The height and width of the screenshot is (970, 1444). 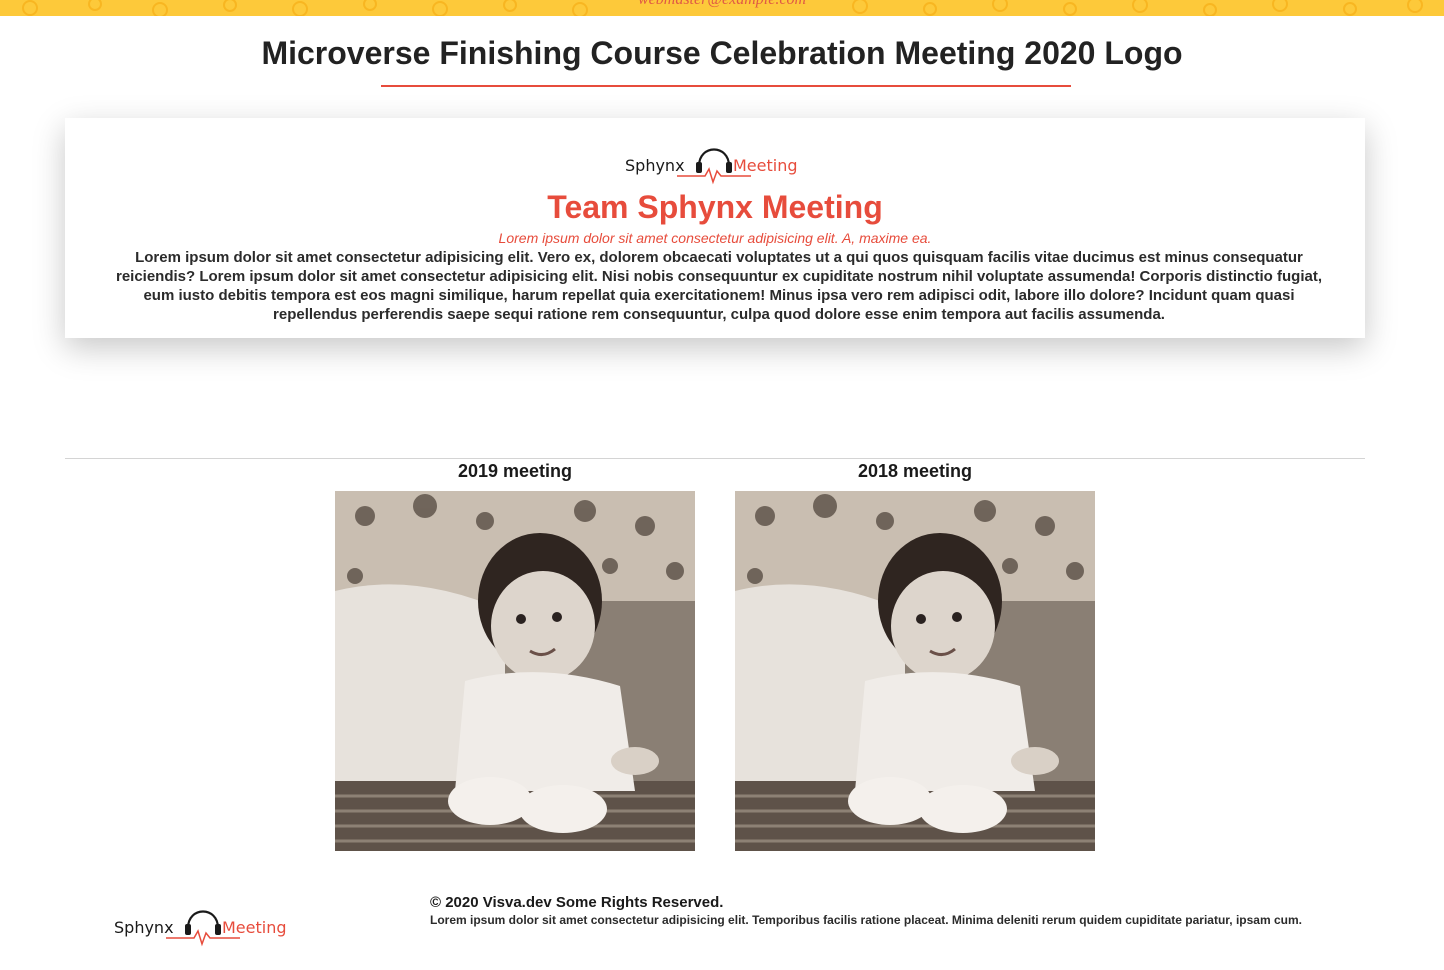 I want to click on gallery-item-2019: 2019 meeting, so click(x=515, y=655).